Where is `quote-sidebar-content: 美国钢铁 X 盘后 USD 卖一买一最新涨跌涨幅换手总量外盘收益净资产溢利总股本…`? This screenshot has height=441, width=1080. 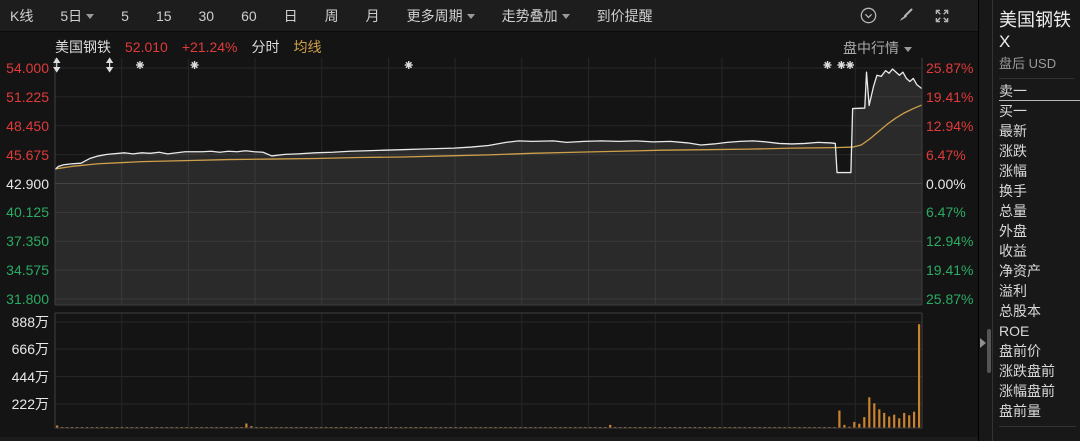 quote-sidebar-content: 美国钢铁 X 盘后 USD 卖一买一最新涨跌涨幅换手总量外盘收益净资产溢利总股本… is located at coordinates (1036, 220).